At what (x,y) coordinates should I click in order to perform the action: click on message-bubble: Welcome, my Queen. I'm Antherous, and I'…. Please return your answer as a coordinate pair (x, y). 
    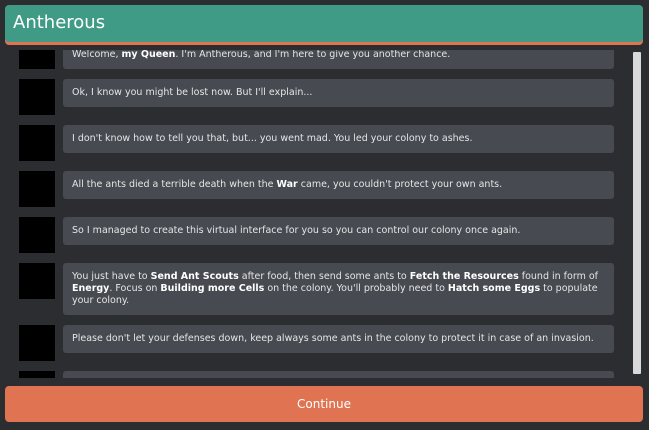
    Looking at the image, I should click on (338, 59).